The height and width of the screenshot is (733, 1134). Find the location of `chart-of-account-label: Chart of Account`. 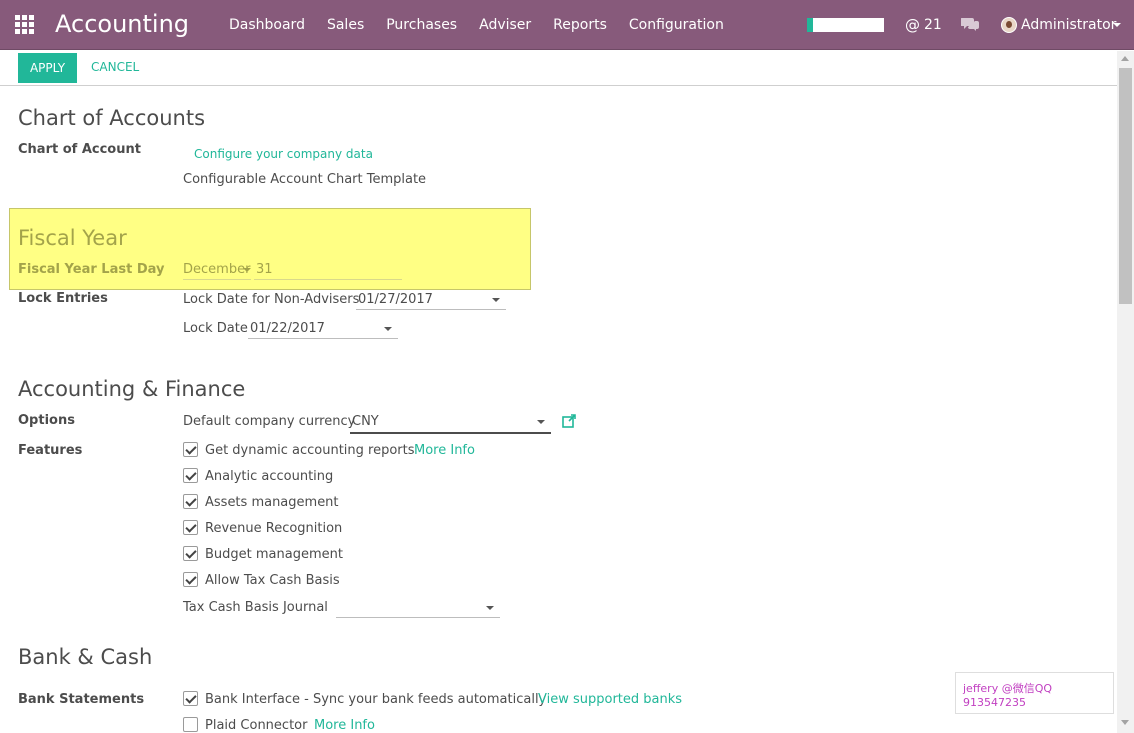

chart-of-account-label: Chart of Account is located at coordinates (79, 149).